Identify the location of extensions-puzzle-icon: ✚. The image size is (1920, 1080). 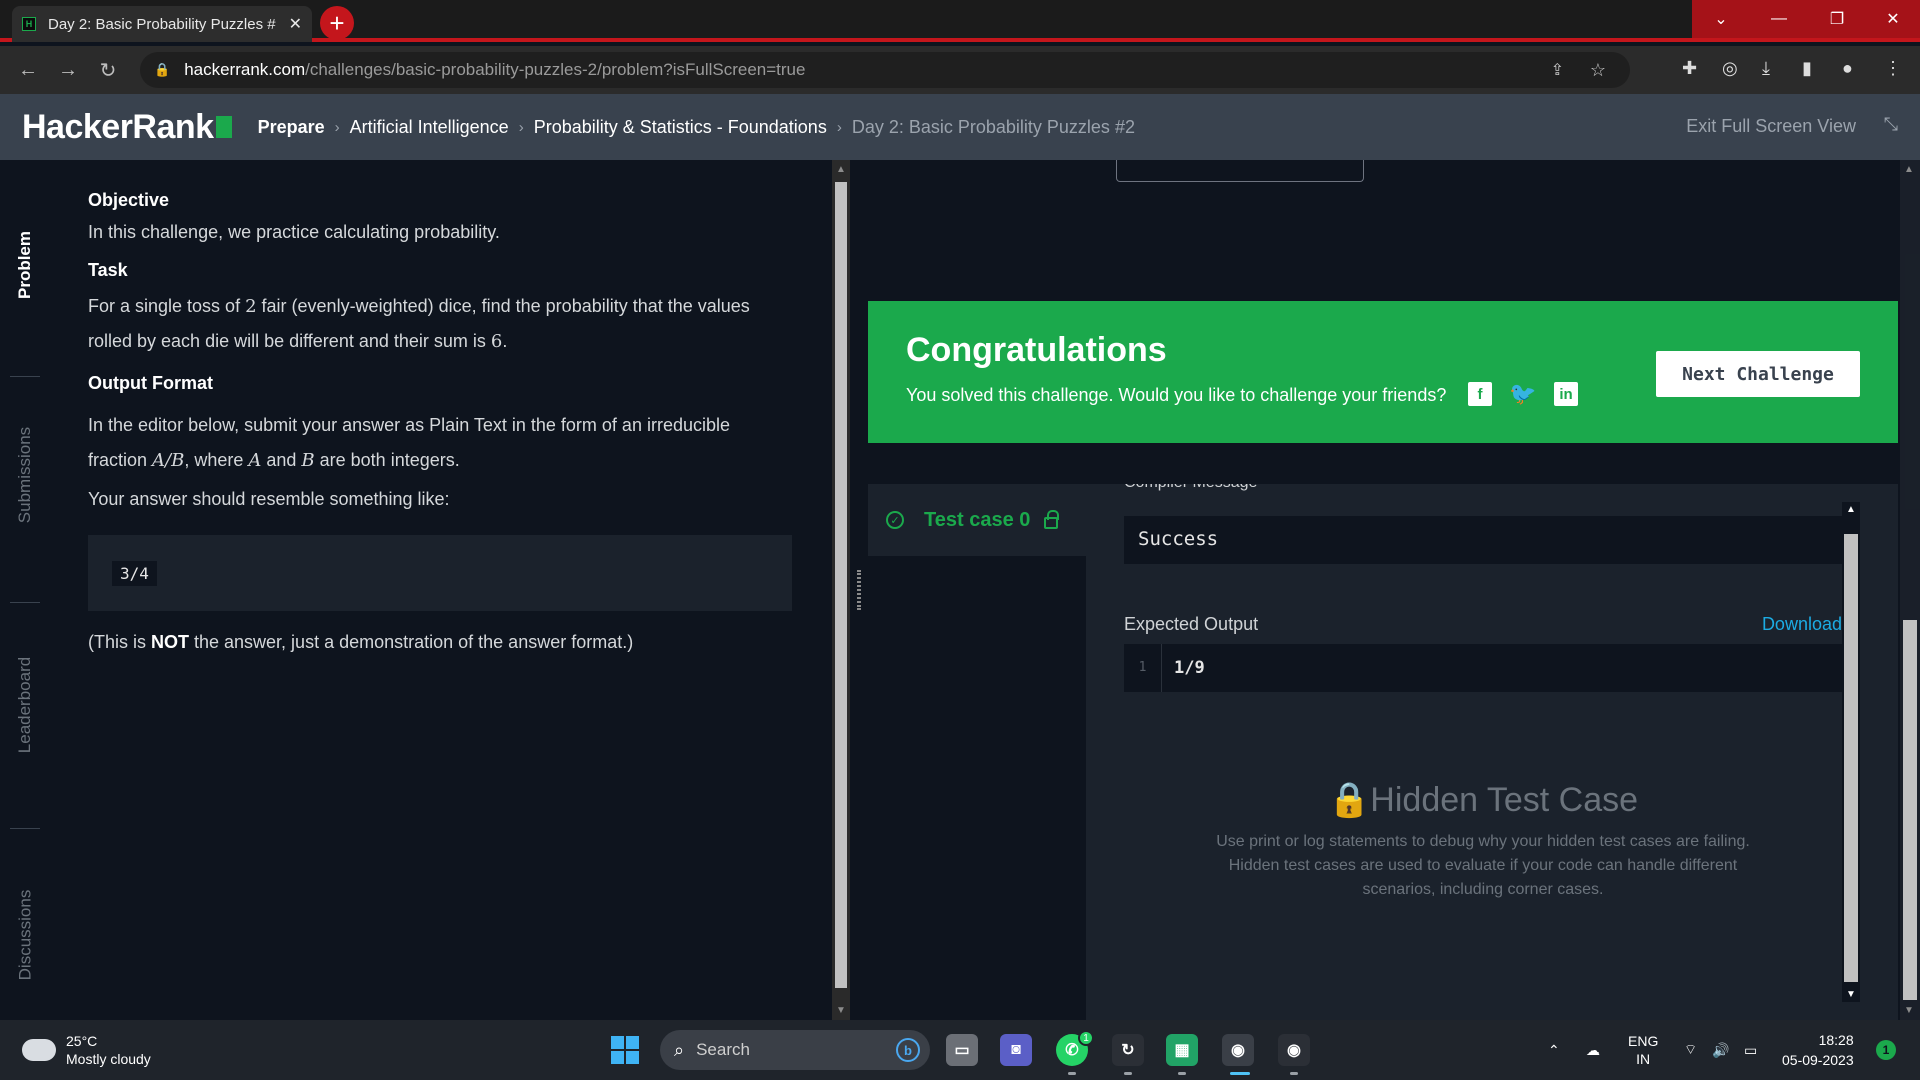
(1689, 68).